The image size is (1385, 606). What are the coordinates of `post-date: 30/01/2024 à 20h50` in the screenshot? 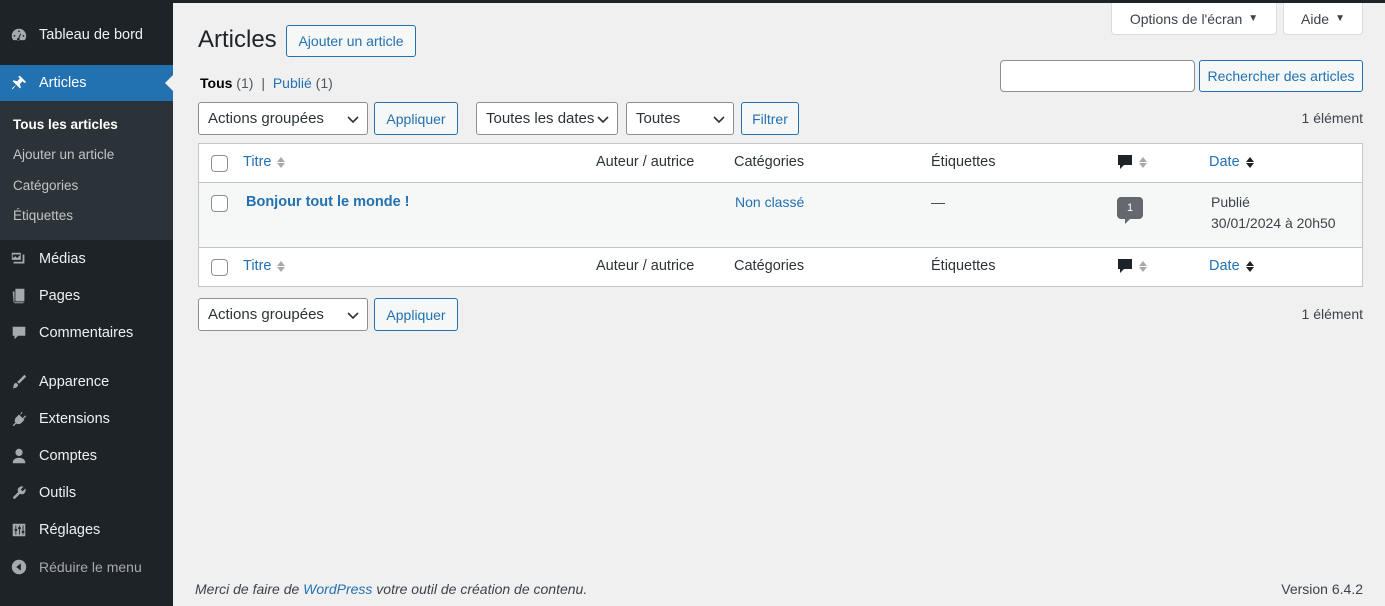 It's located at (1273, 223).